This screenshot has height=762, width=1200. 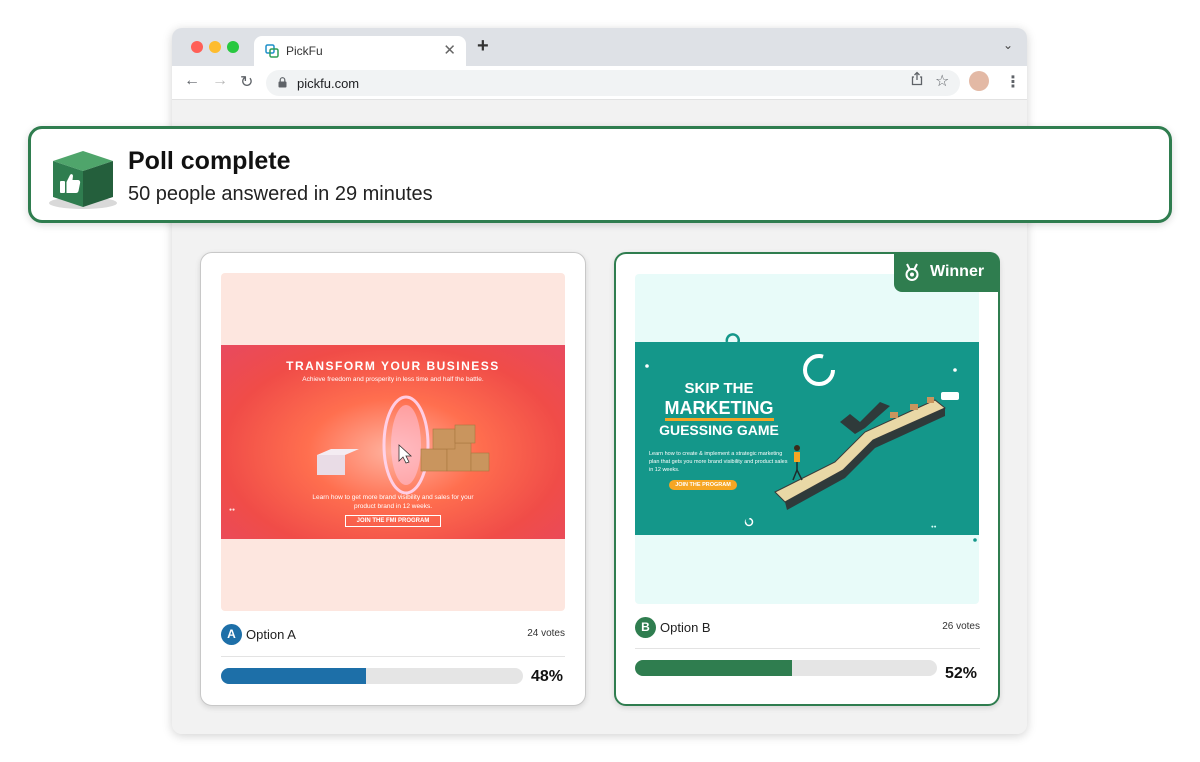 I want to click on option-a-ad-logo-icon: ●●, so click(x=232, y=510).